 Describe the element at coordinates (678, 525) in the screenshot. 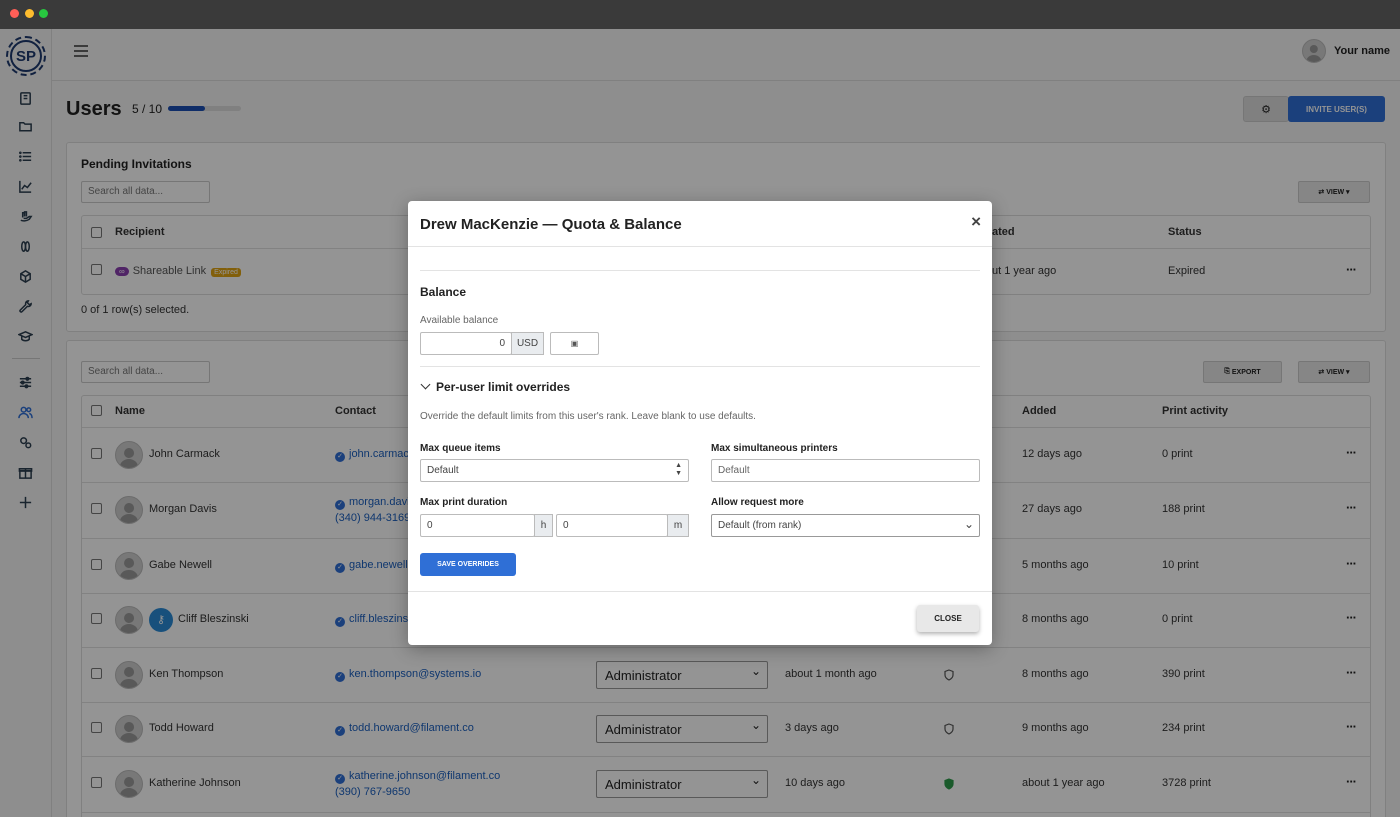

I see `minutes-unit: m` at that location.